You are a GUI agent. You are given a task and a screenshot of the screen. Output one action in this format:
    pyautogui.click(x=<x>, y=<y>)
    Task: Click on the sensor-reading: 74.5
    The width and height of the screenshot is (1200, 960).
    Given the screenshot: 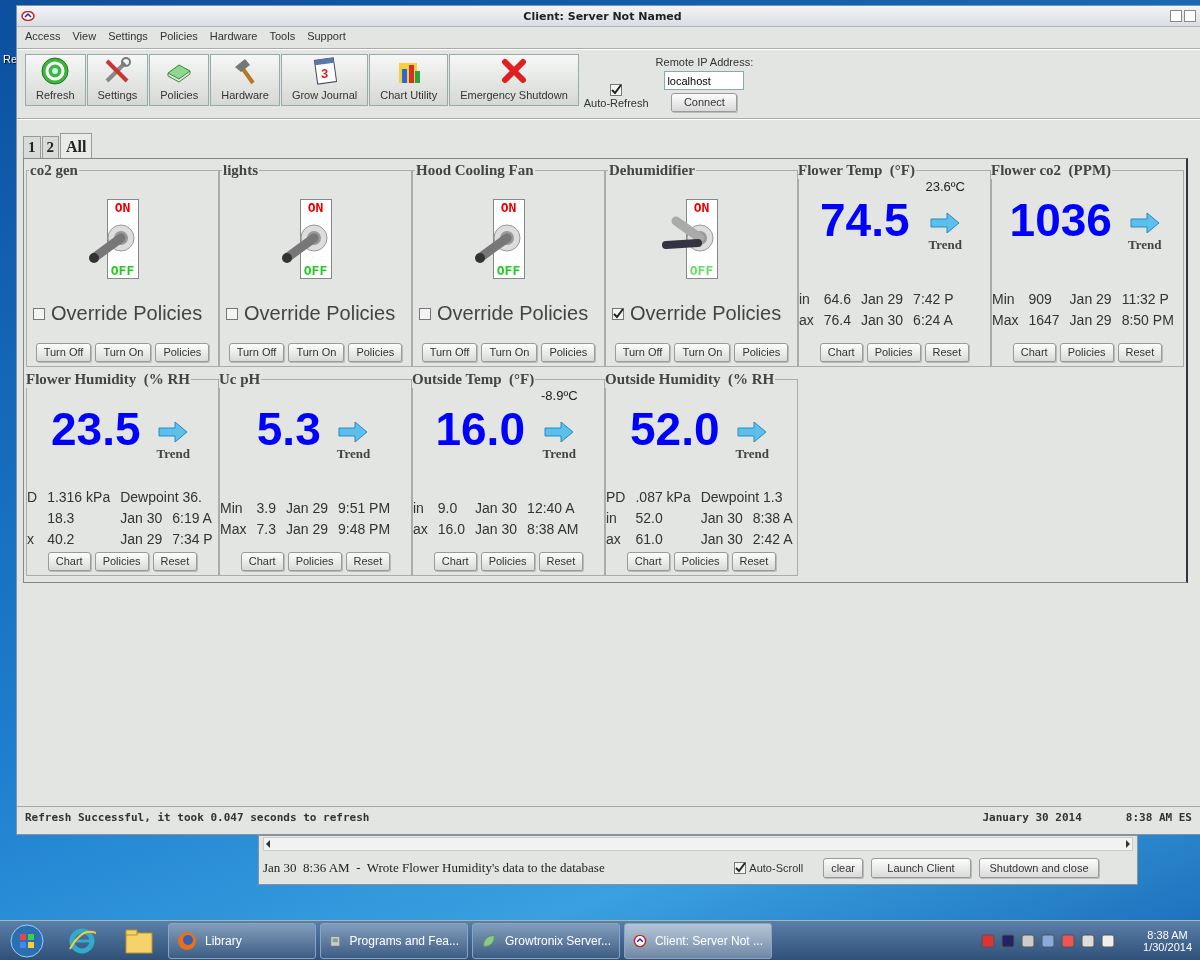 What is the action you would take?
    pyautogui.click(x=865, y=220)
    